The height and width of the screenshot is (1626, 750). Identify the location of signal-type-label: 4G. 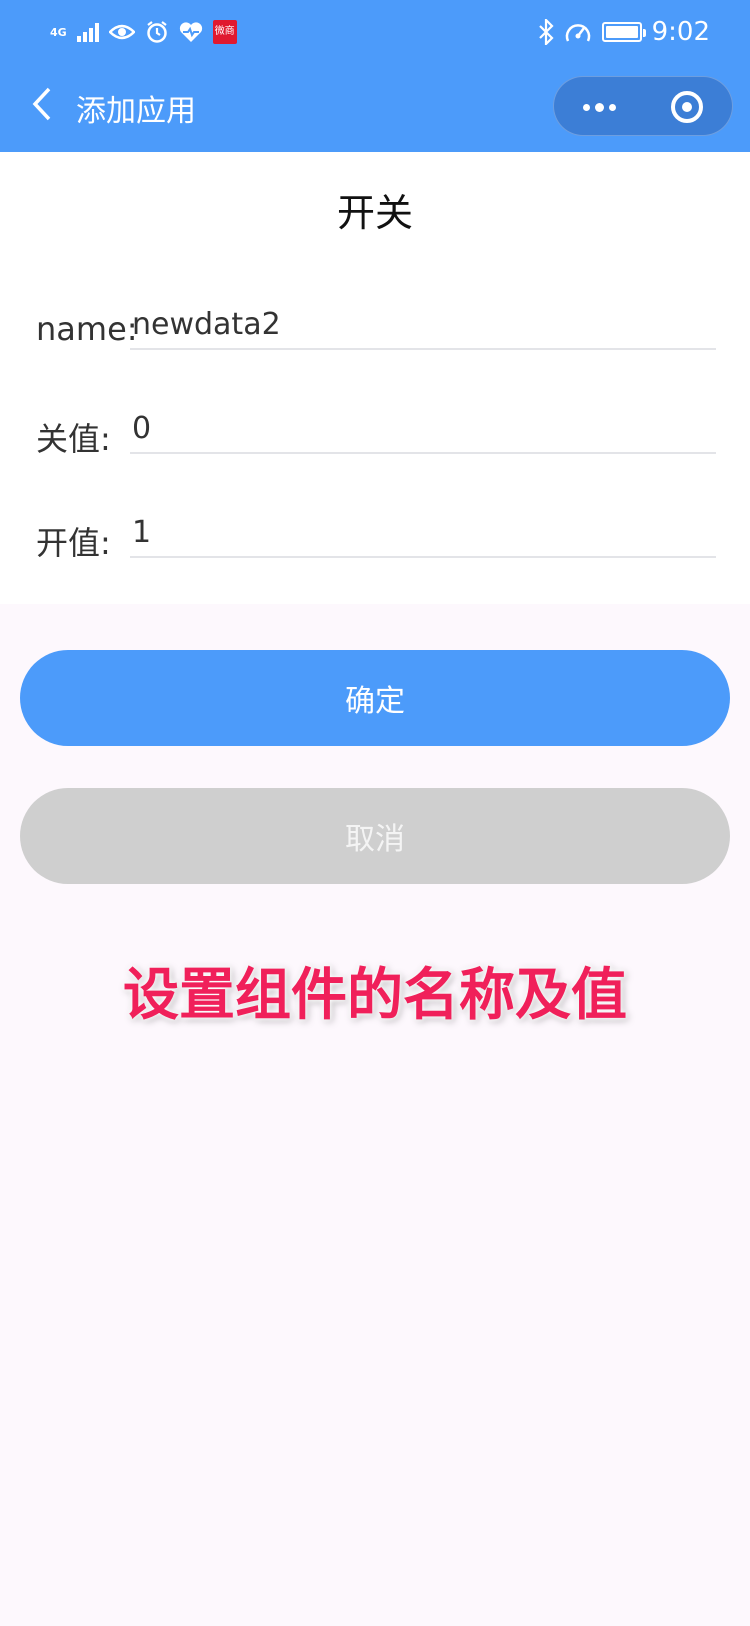
(58, 32).